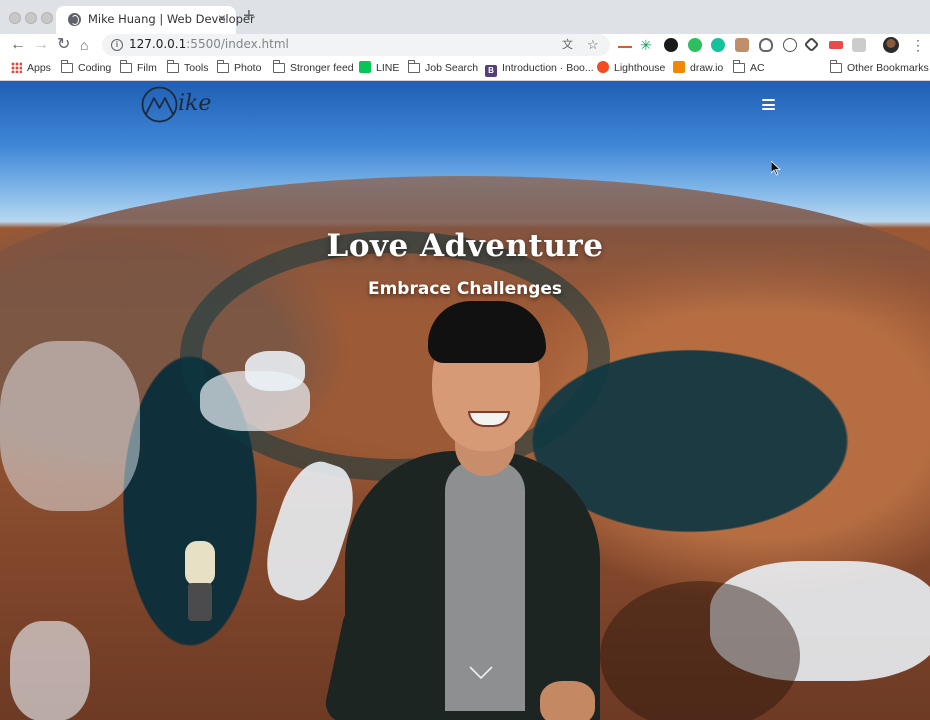  Describe the element at coordinates (84, 45) in the screenshot. I see `home-button: ⌂` at that location.